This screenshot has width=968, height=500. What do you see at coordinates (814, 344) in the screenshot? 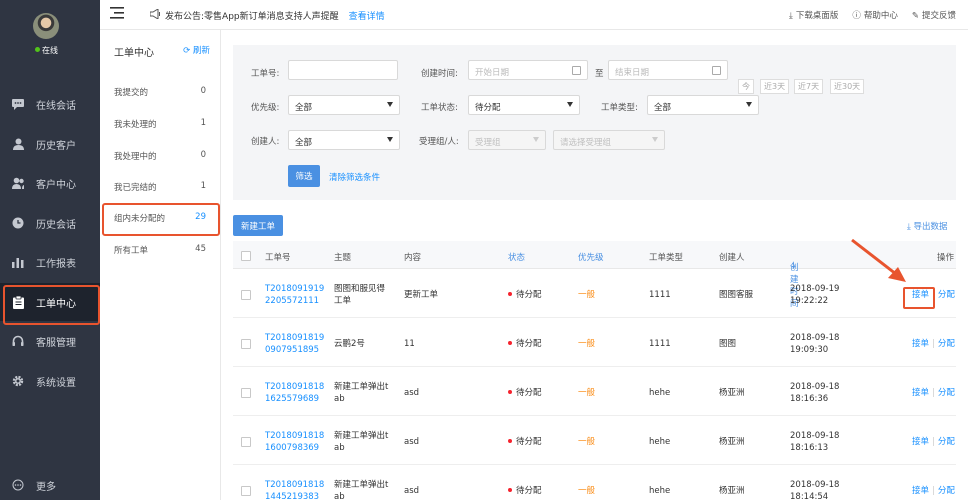
I see `ticket-created-time: 2018-09-18 19:09:30` at bounding box center [814, 344].